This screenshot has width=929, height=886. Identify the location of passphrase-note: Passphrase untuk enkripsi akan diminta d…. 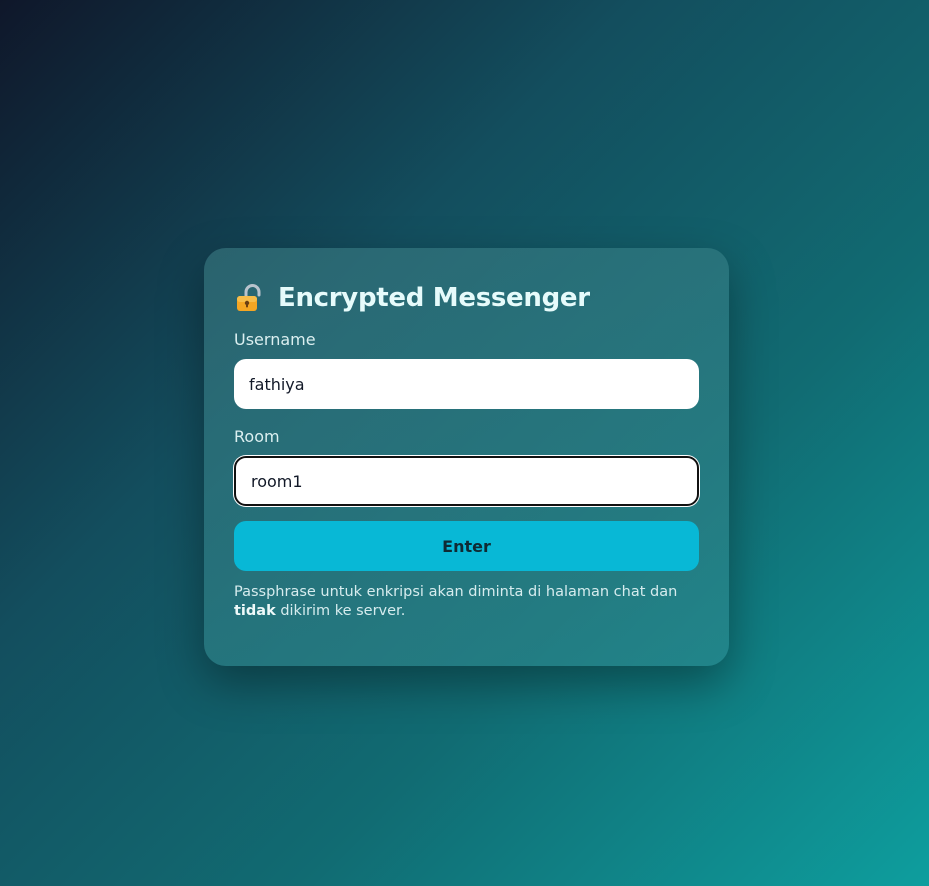
(466, 602).